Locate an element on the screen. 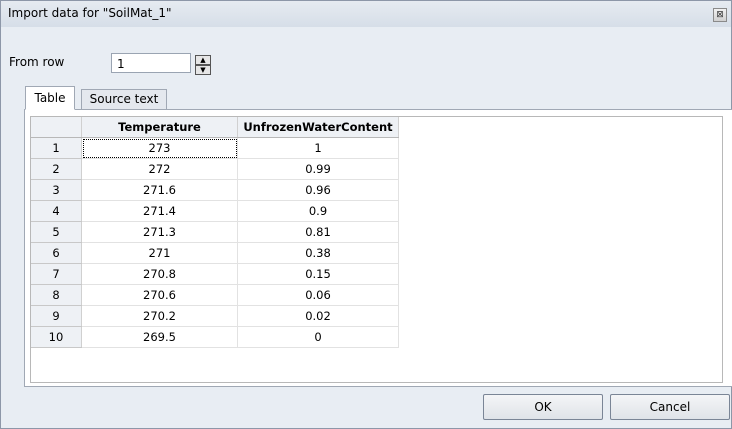  spin-up-icon: ▲ is located at coordinates (203, 60).